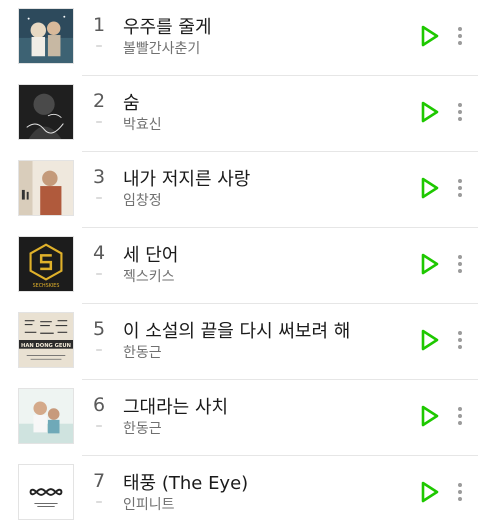 Image resolution: width=480 pixels, height=532 pixels. I want to click on rank-number: 4, so click(99, 253).